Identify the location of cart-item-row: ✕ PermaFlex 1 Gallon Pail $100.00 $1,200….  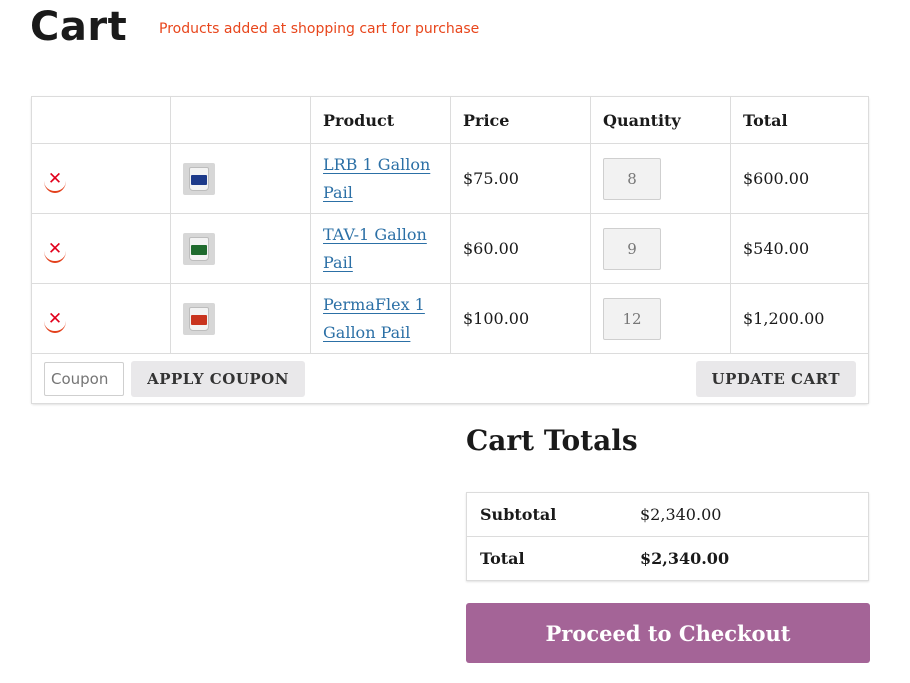
(450, 318).